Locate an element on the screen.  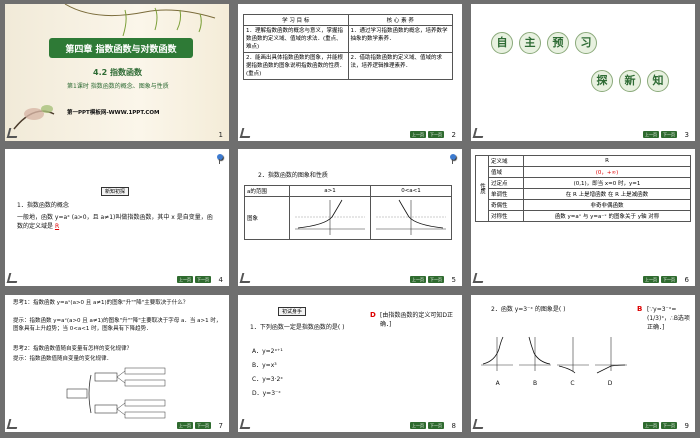
graph-table: a的范围 a>1 0<a<1 图象 is located at coordinates (348, 212).